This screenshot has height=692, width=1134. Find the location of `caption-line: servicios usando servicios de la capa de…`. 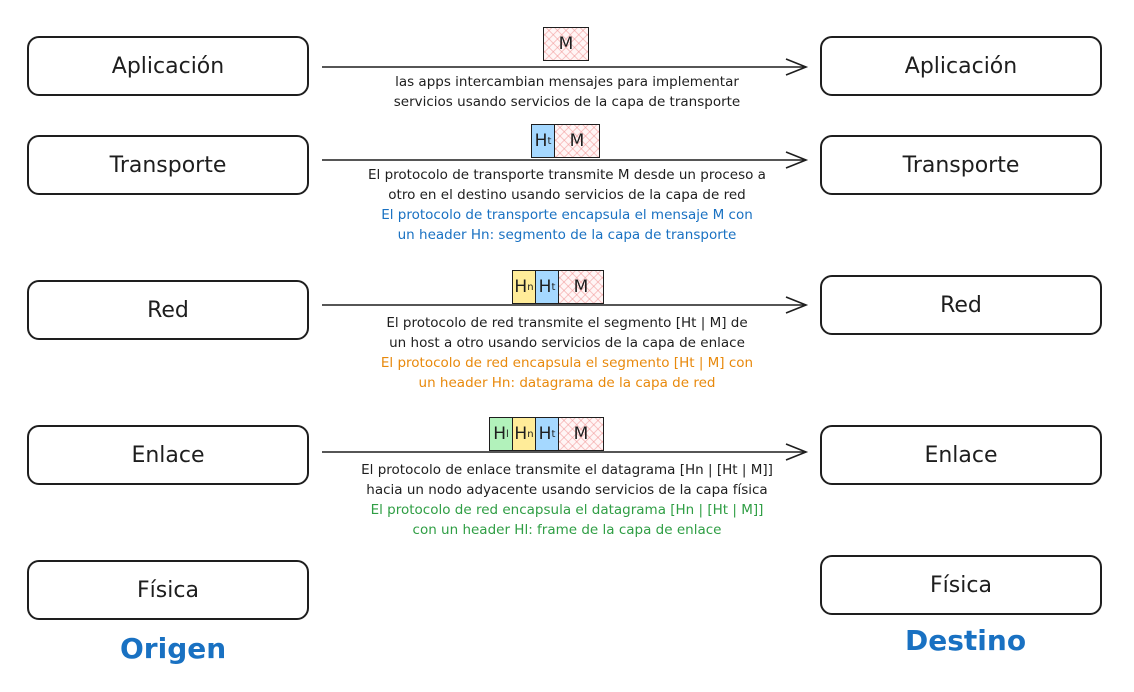

caption-line: servicios usando servicios de la capa de… is located at coordinates (567, 102).